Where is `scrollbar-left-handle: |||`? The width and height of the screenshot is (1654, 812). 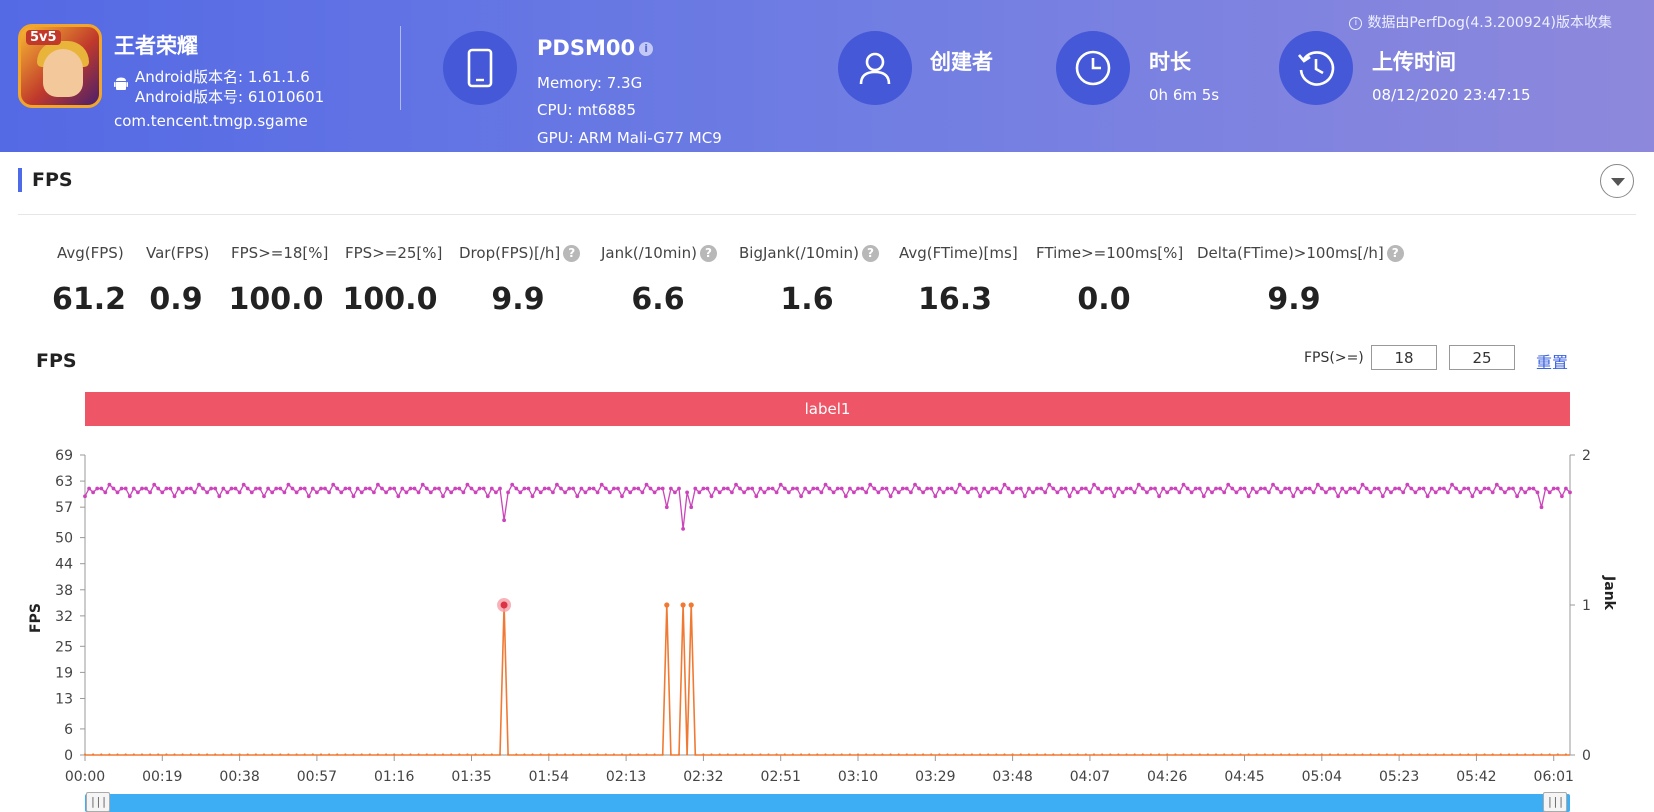
scrollbar-left-handle: ||| is located at coordinates (98, 802).